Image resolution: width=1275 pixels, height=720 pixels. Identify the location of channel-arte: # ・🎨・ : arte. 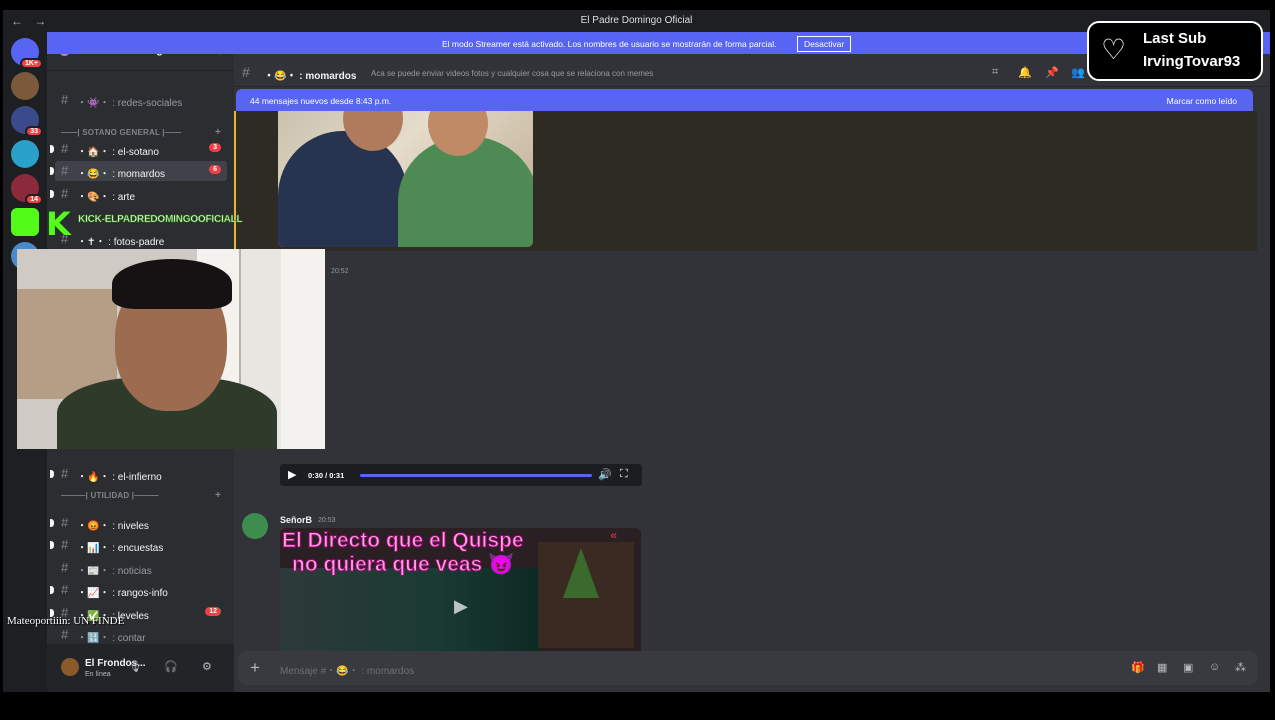
(138, 194).